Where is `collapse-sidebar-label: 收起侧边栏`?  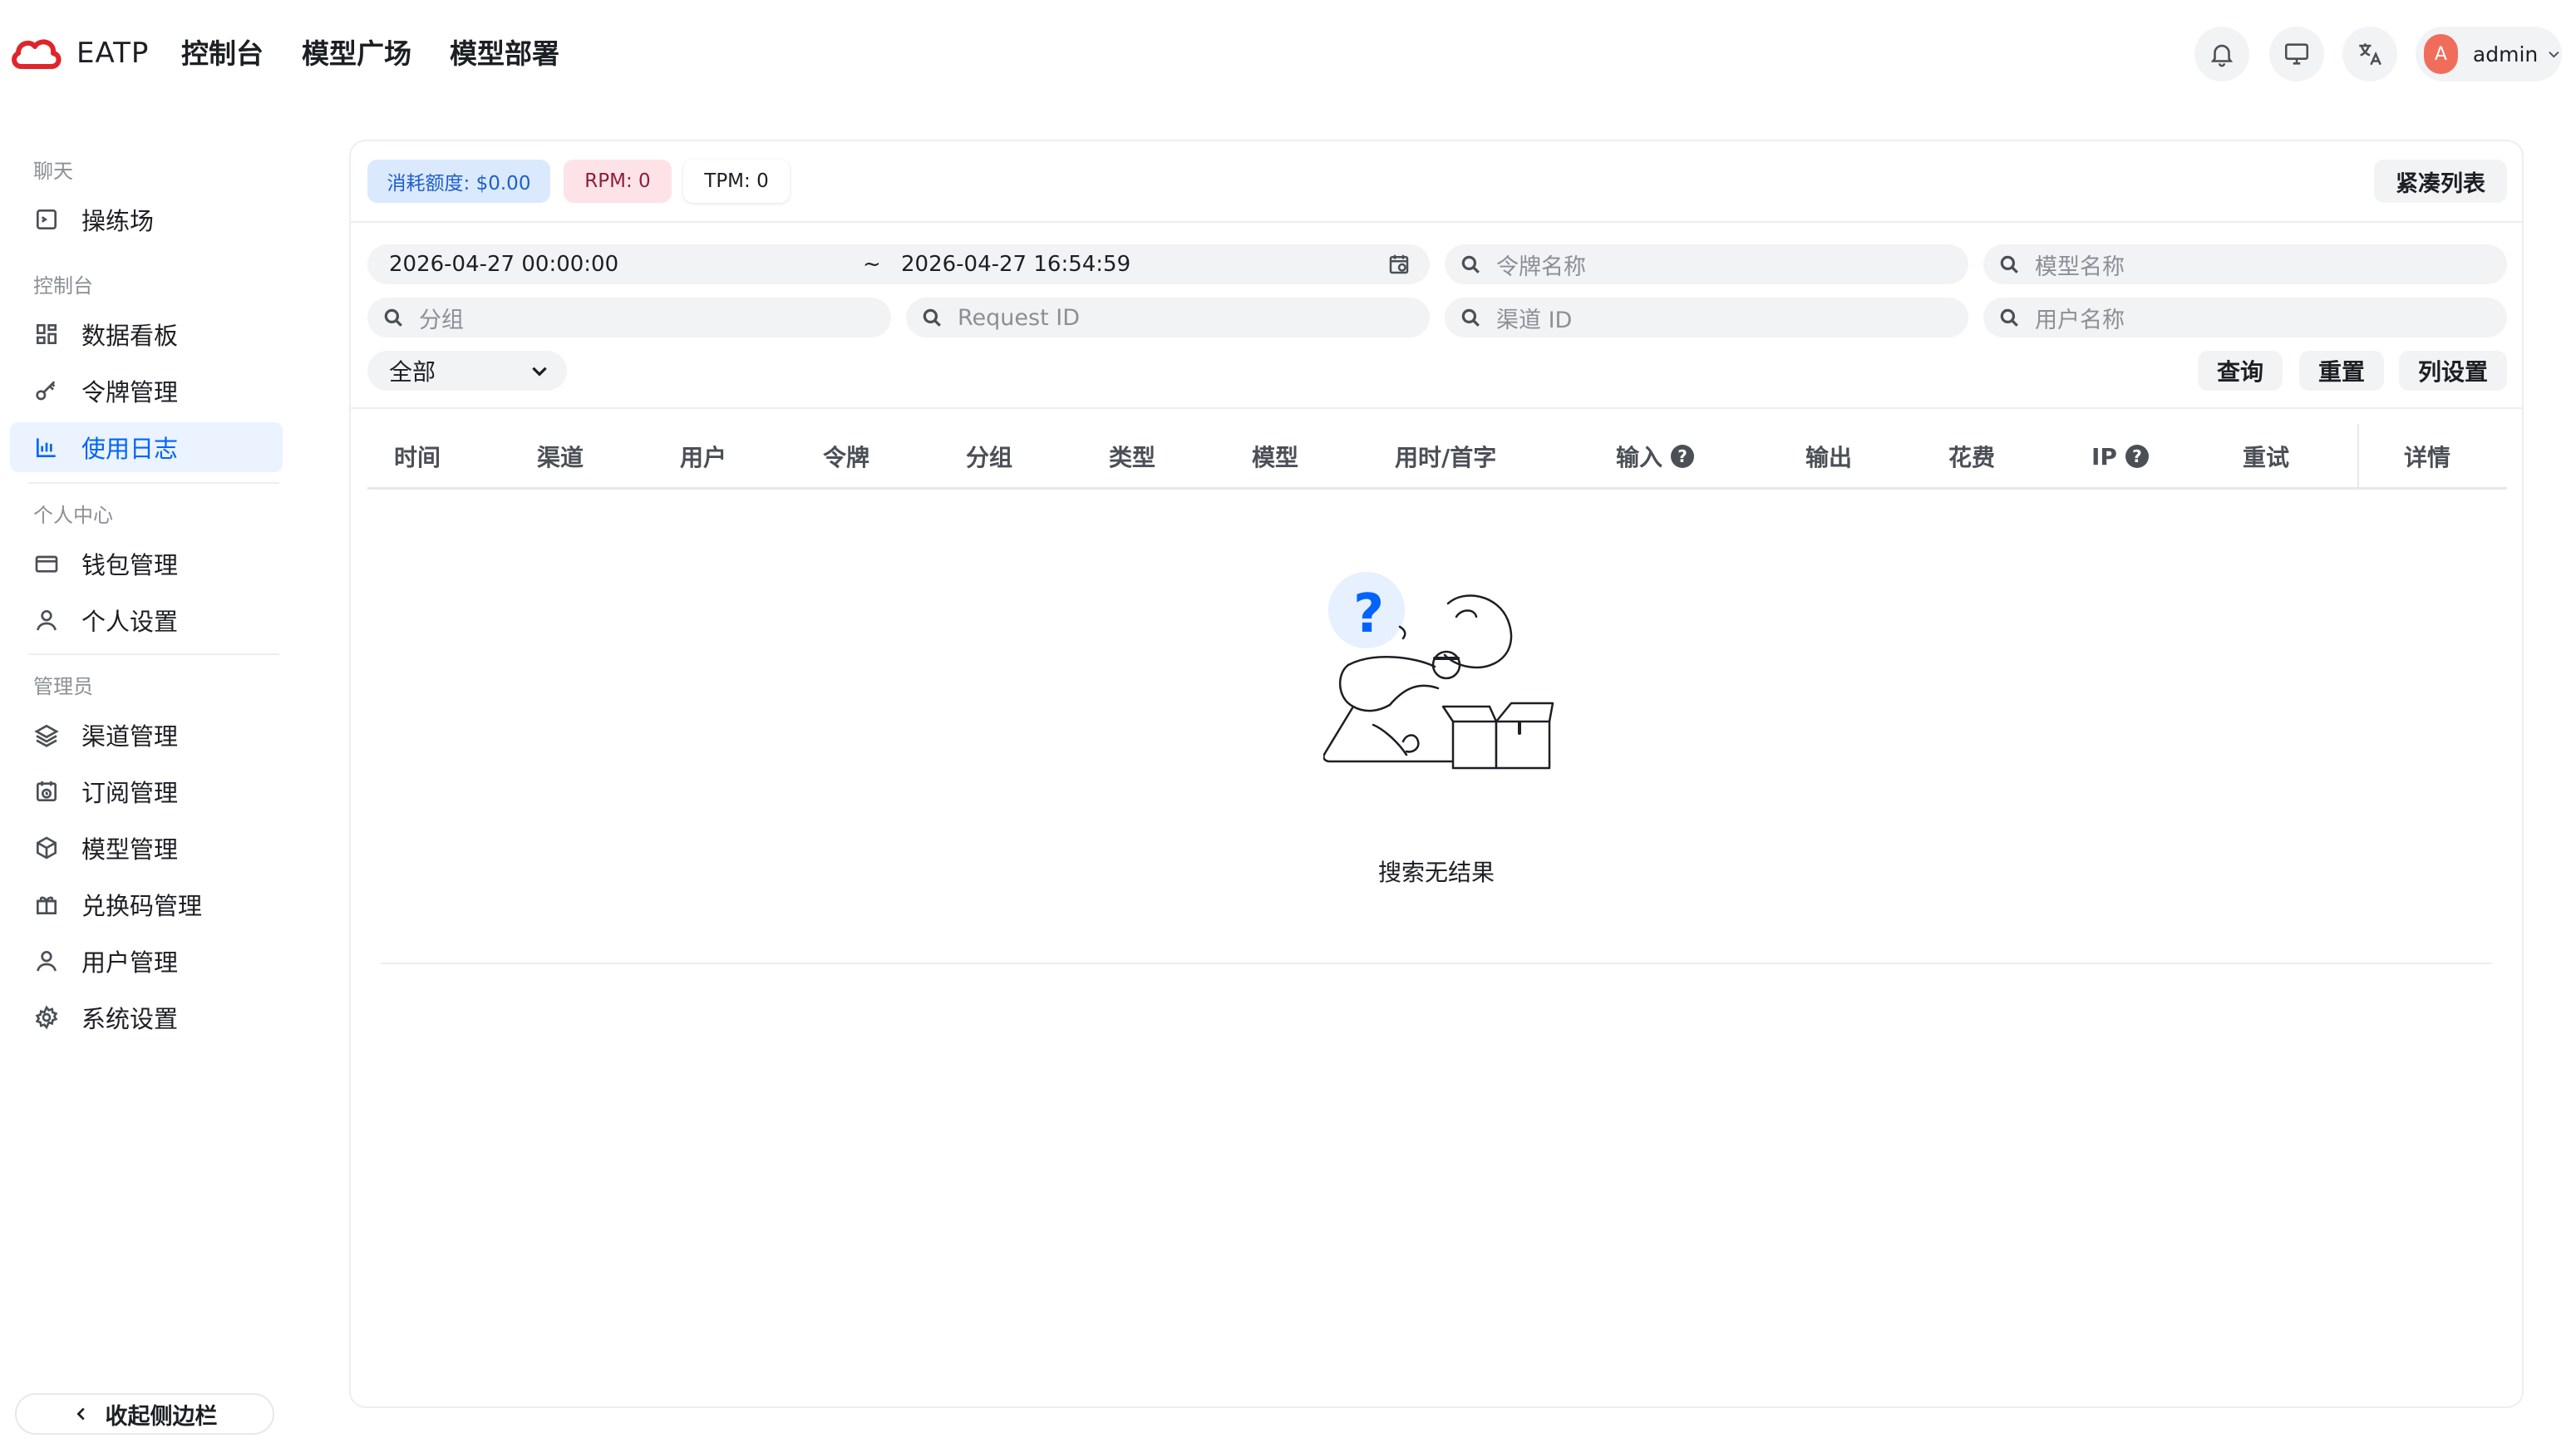 collapse-sidebar-label: 收起侧边栏 is located at coordinates (161, 1416).